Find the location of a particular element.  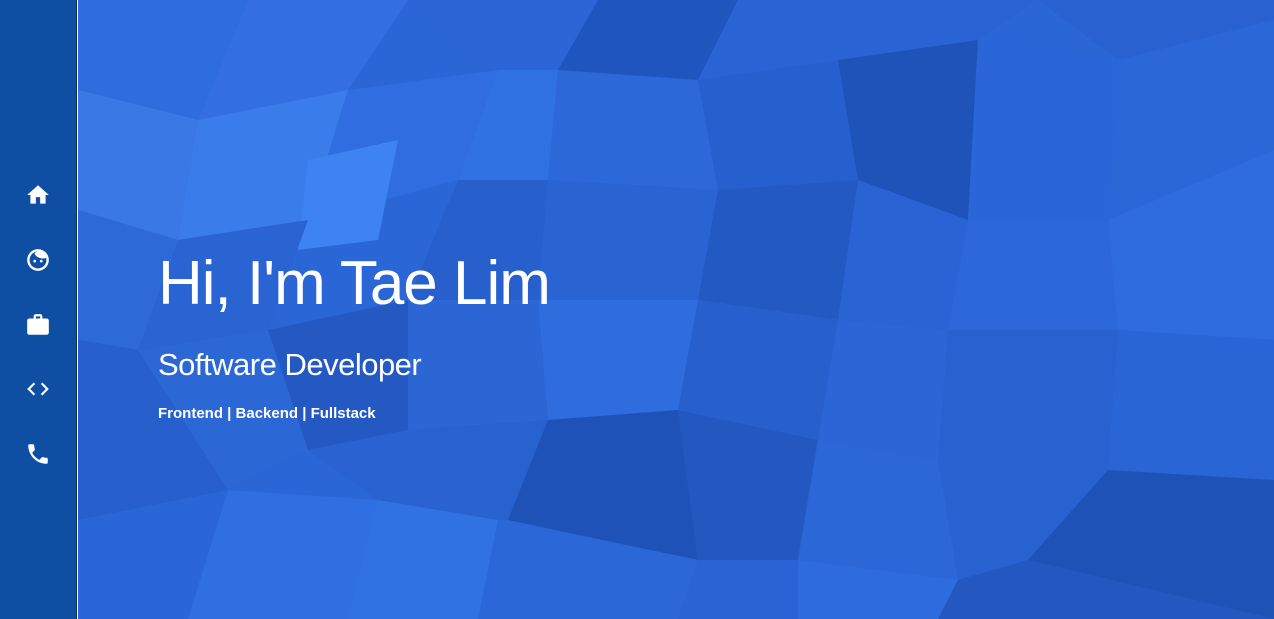

sidebar-item-work is located at coordinates (38, 325).